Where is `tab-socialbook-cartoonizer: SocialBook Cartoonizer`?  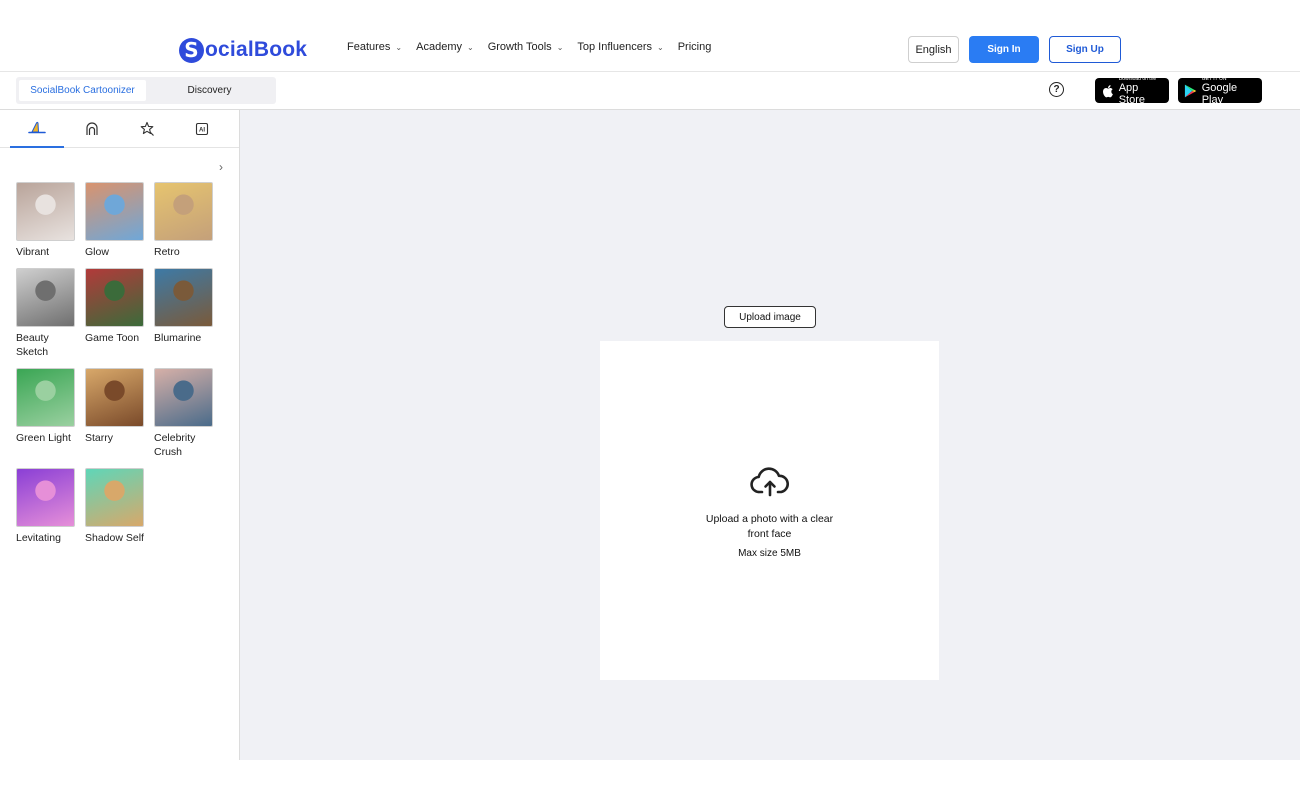
tab-socialbook-cartoonizer: SocialBook Cartoonizer is located at coordinates (82, 90).